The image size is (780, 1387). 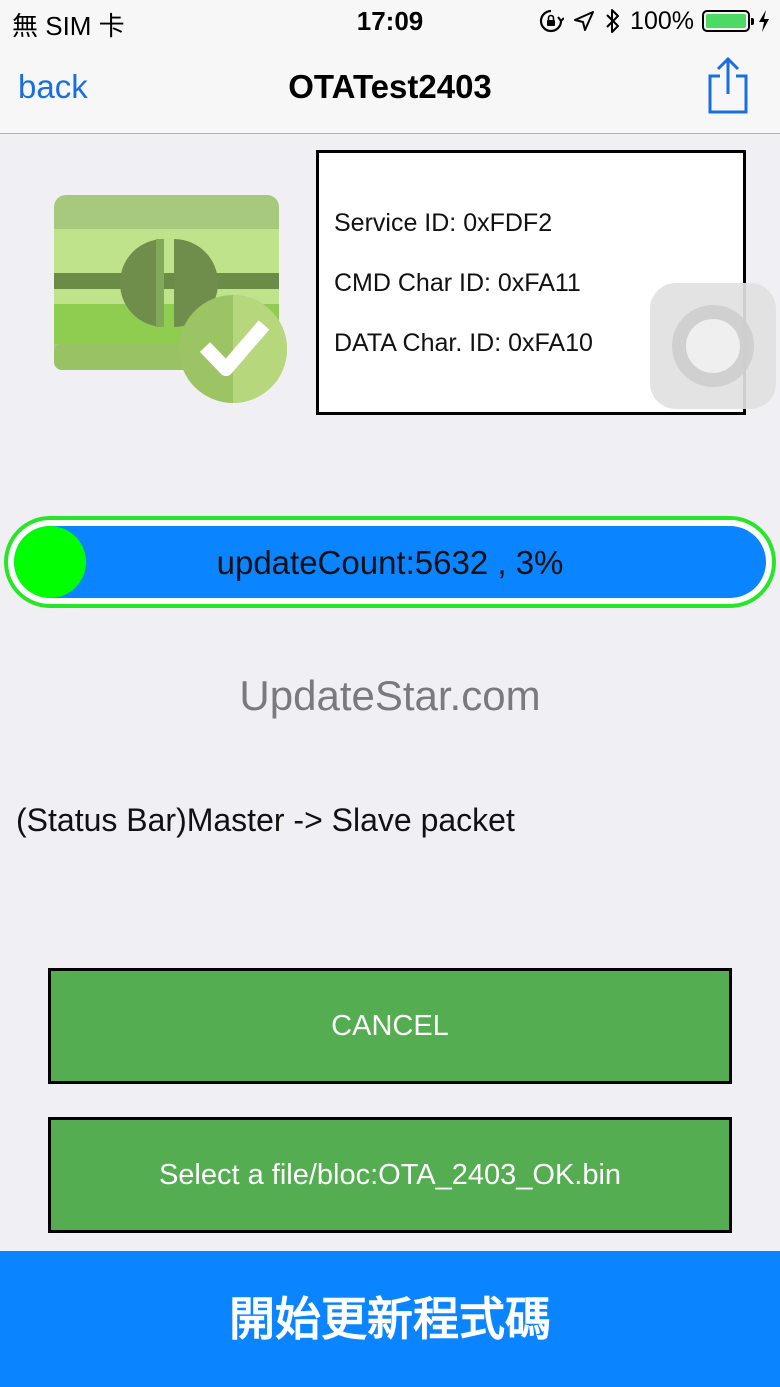 What do you see at coordinates (551, 21) in the screenshot?
I see `orientation-lock-icon` at bounding box center [551, 21].